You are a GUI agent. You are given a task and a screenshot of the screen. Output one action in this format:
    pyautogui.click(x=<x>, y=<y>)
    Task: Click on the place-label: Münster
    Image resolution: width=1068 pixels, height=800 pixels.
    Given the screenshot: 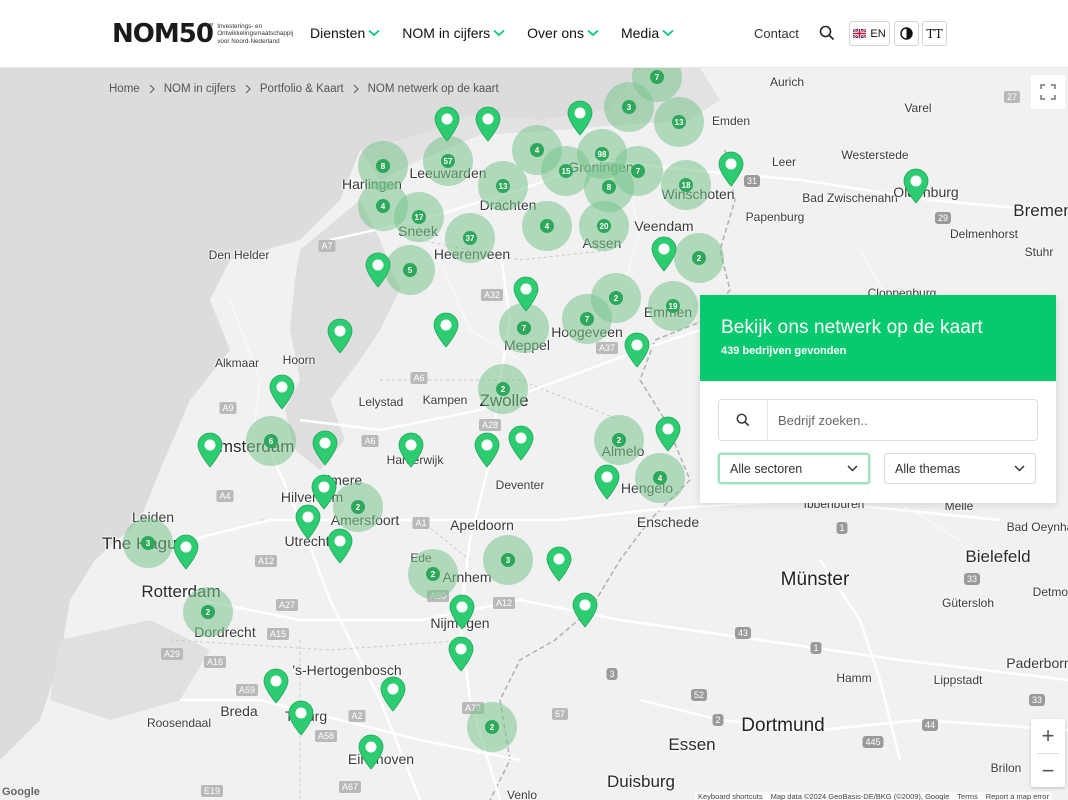 What is the action you would take?
    pyautogui.click(x=815, y=579)
    